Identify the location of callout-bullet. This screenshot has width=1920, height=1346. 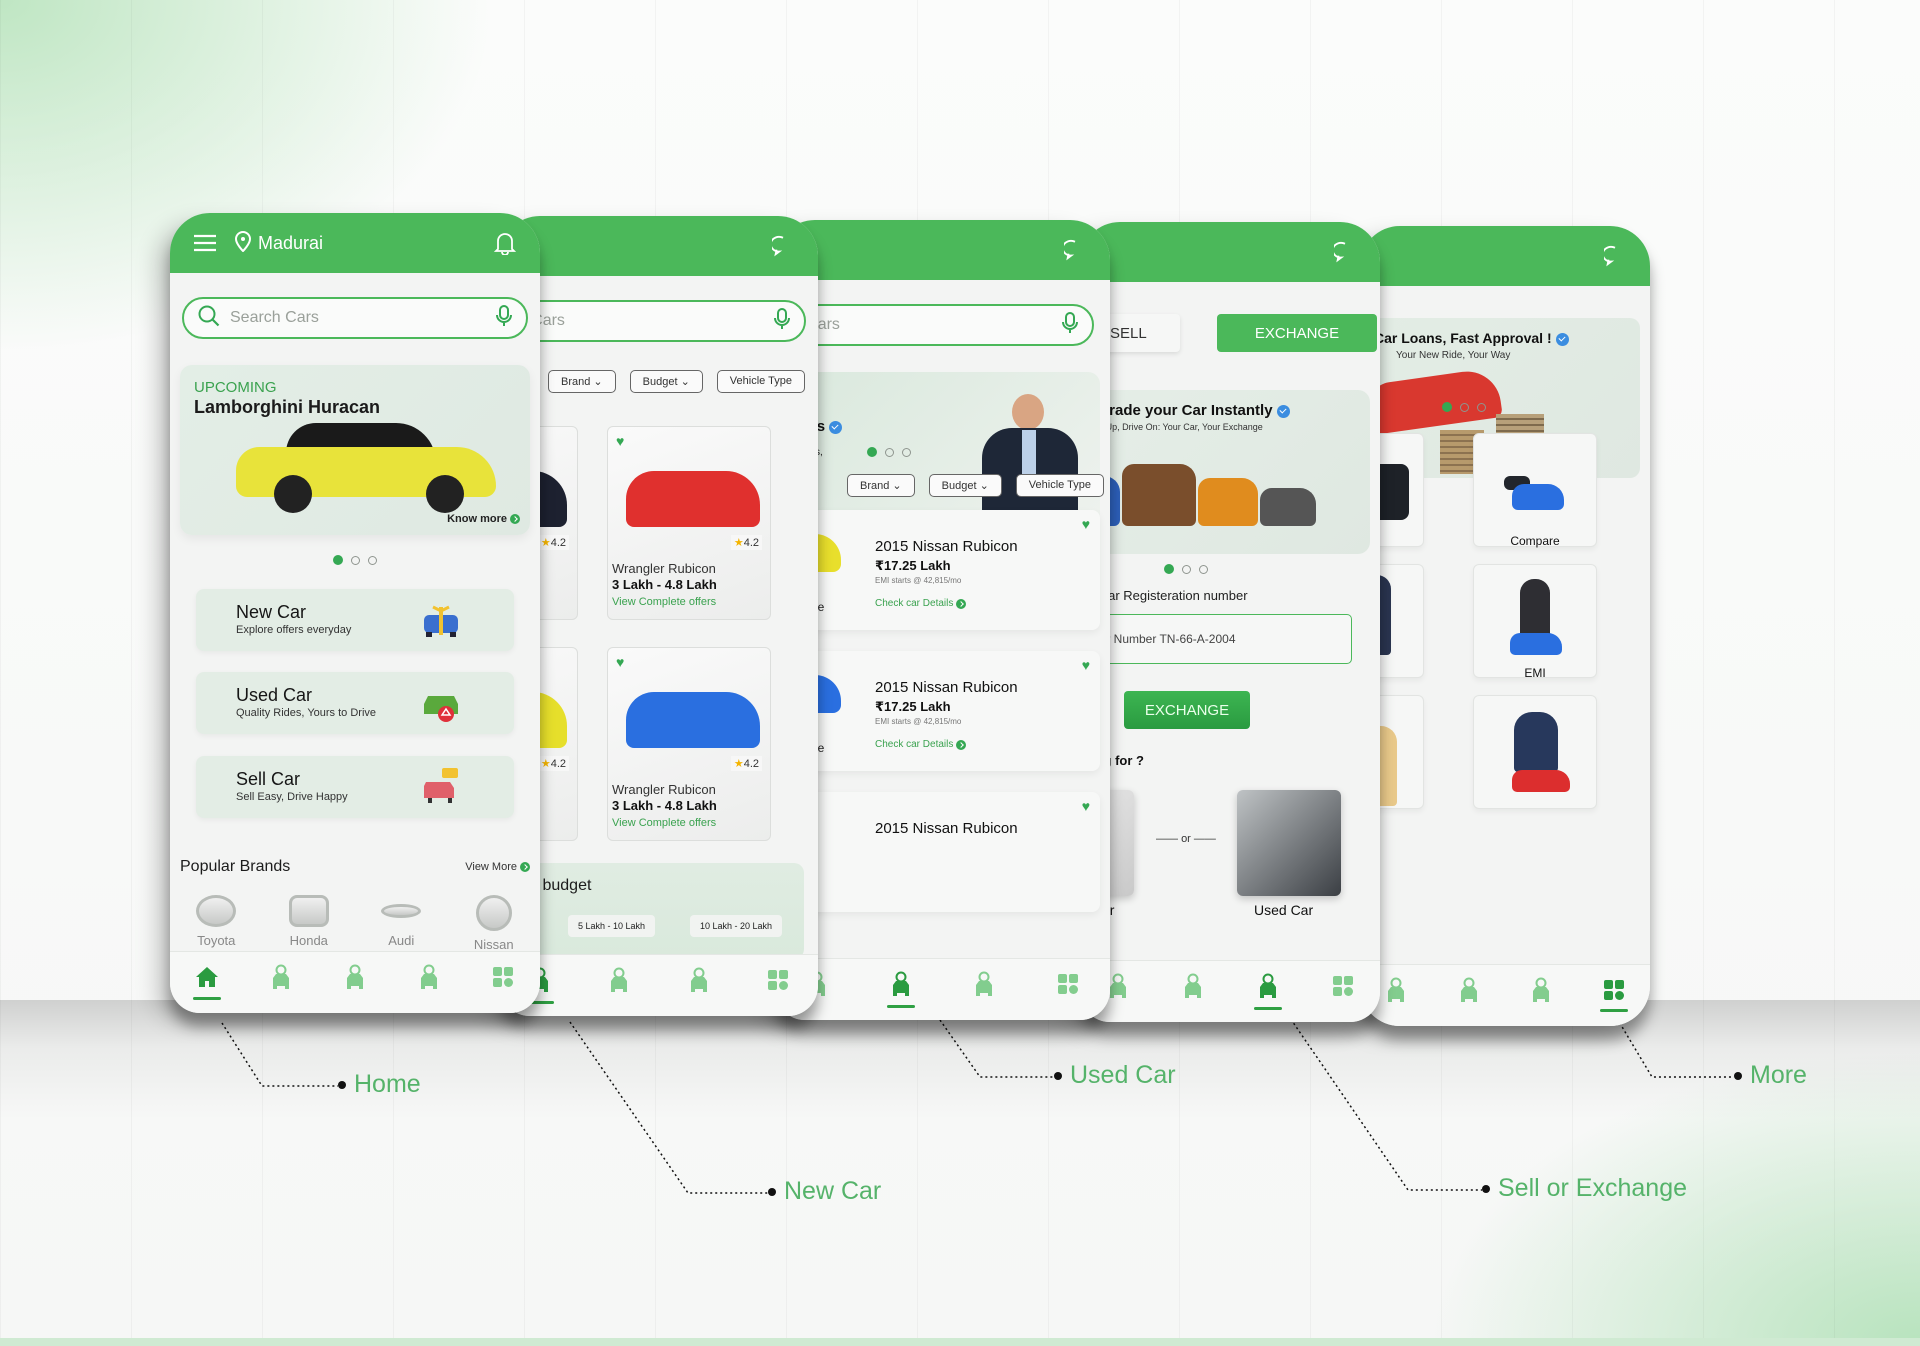
(1058, 1075).